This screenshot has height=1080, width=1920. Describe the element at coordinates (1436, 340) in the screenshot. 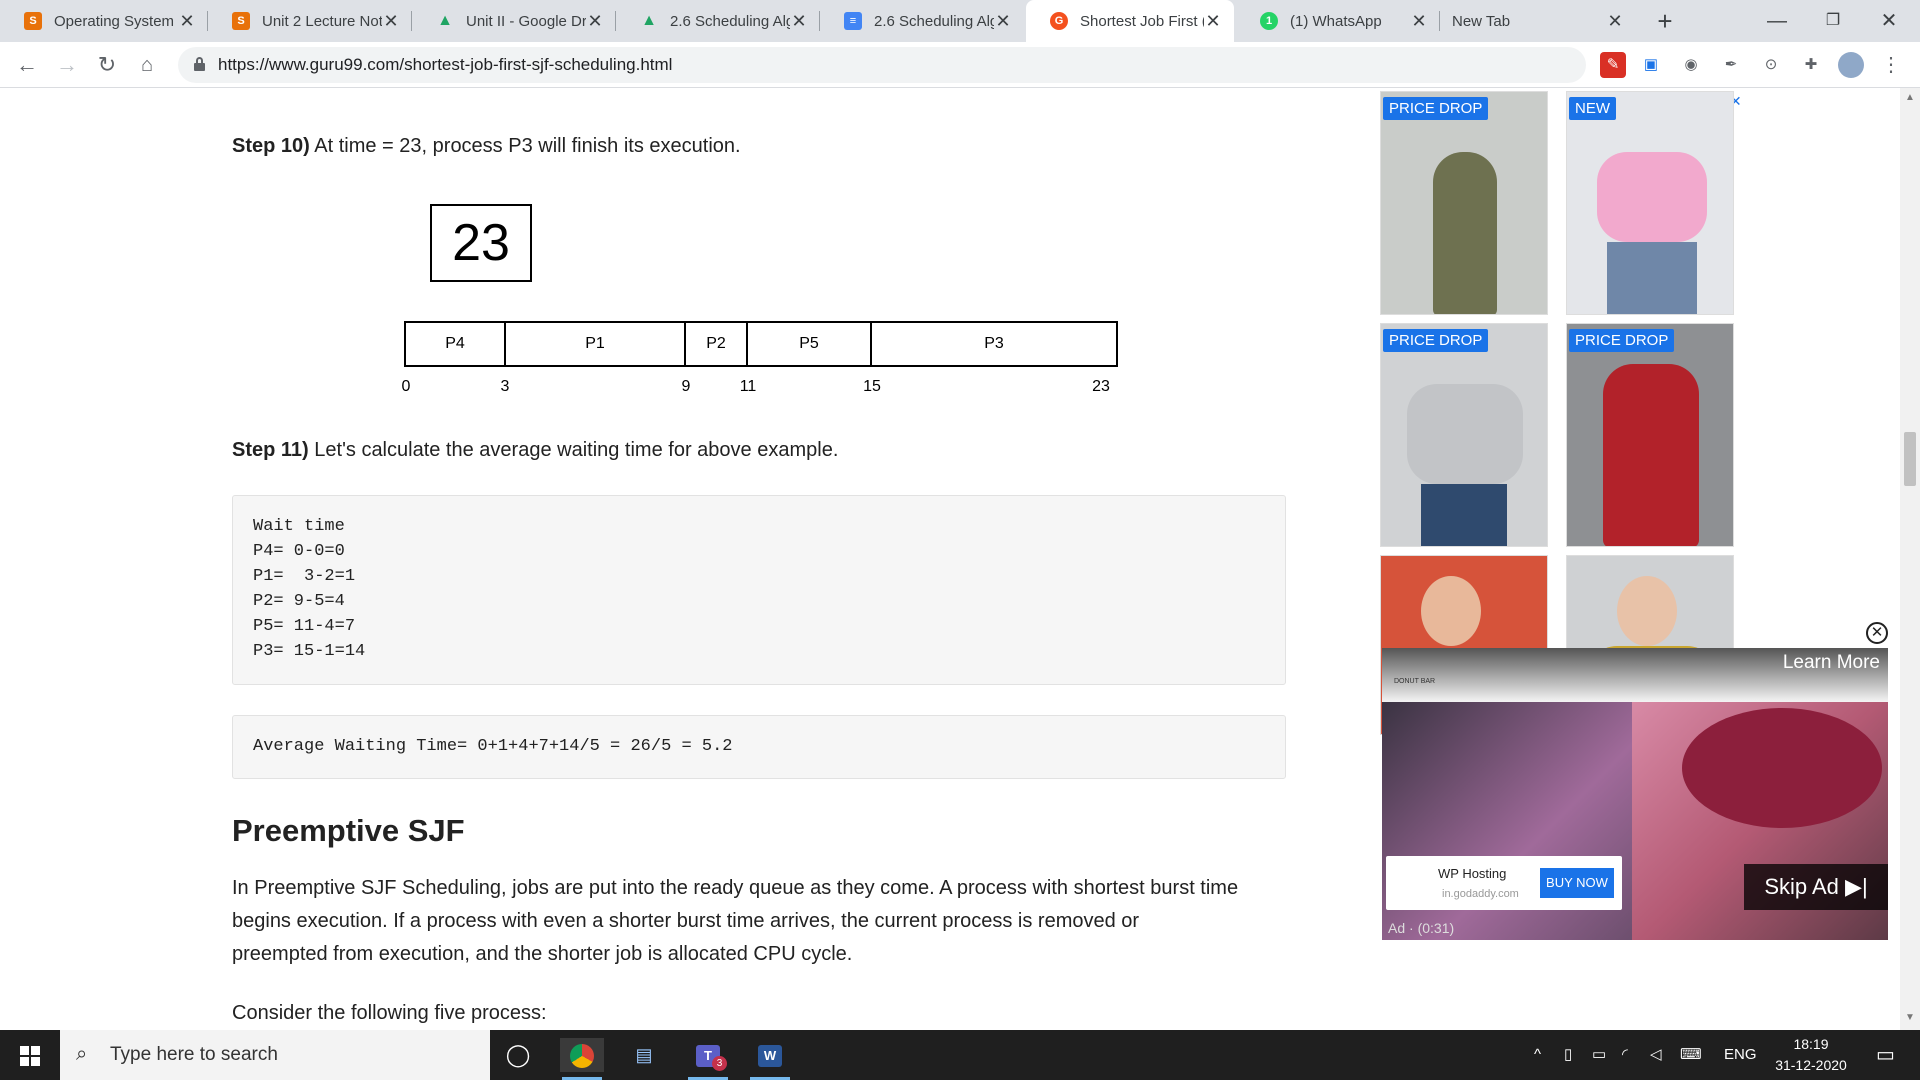

I see `price-drop-badge: PRICE DROP` at that location.